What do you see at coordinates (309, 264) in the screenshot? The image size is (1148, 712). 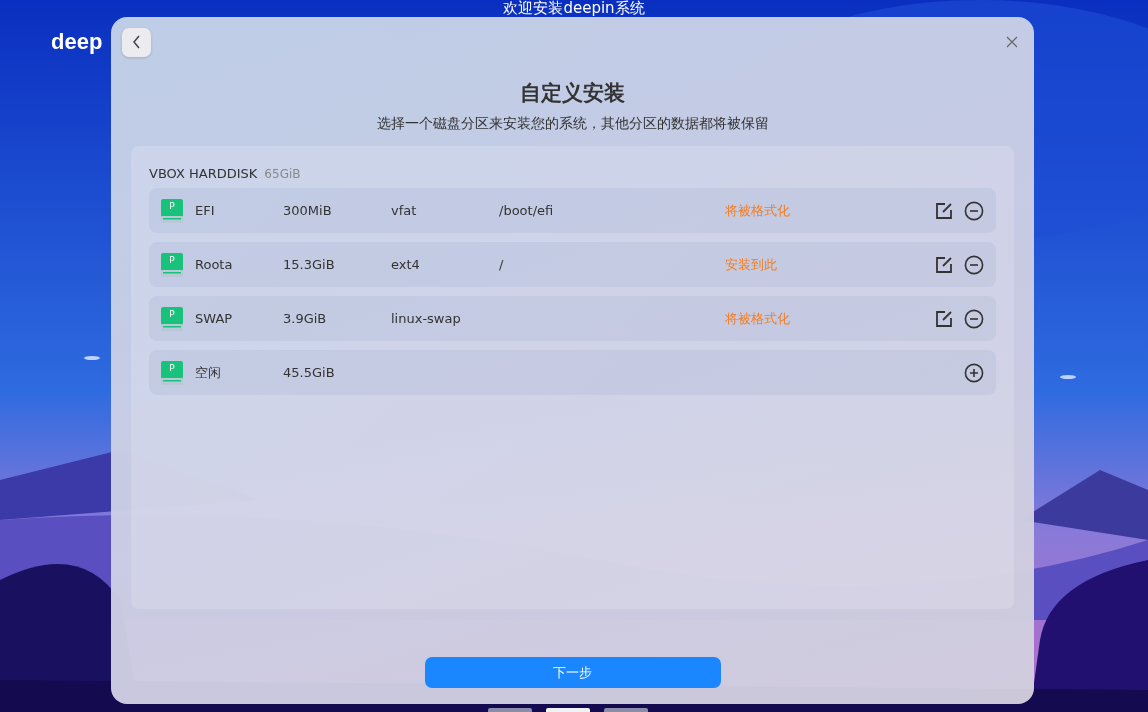 I see `partition-size: 15.3GiB` at bounding box center [309, 264].